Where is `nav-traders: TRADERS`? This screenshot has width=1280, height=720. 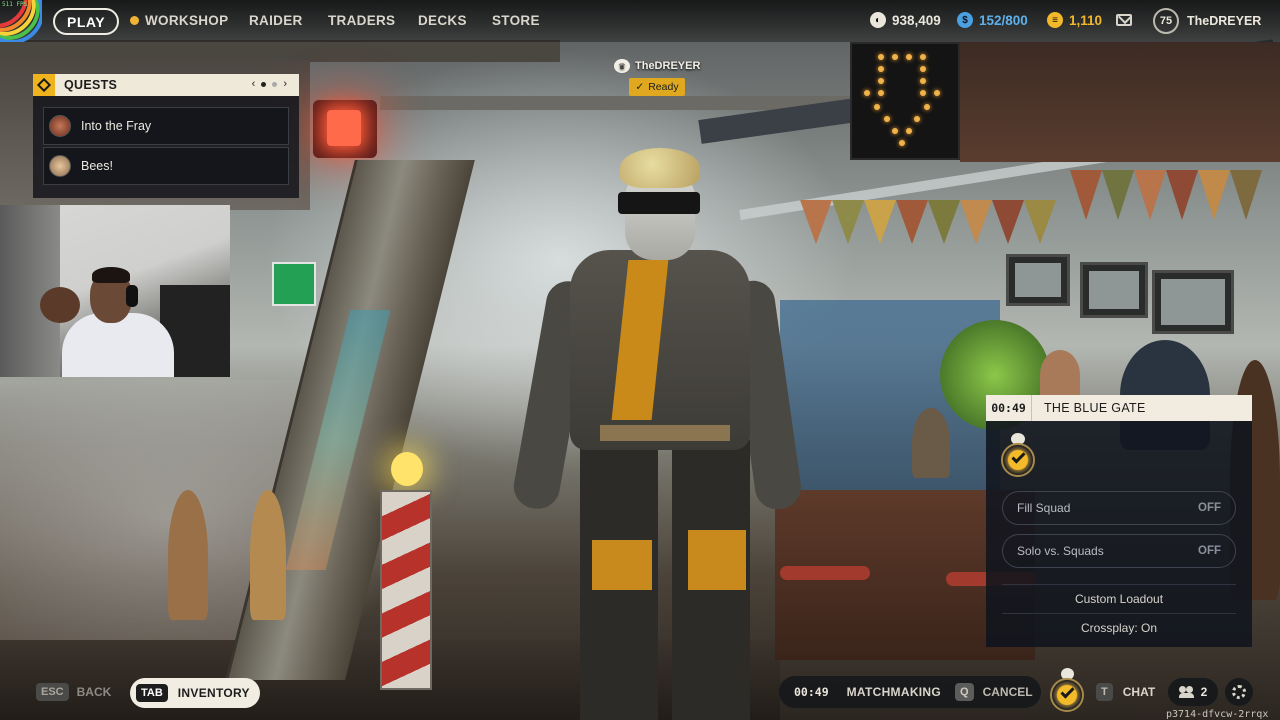
nav-traders: TRADERS is located at coordinates (361, 20).